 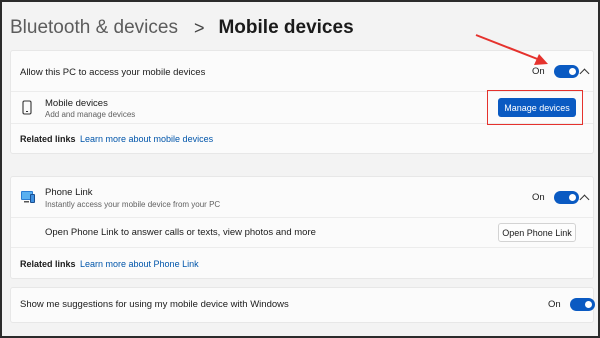 I want to click on learn-more-mobile-devices-link: Learn more about mobile devices, so click(x=146, y=139).